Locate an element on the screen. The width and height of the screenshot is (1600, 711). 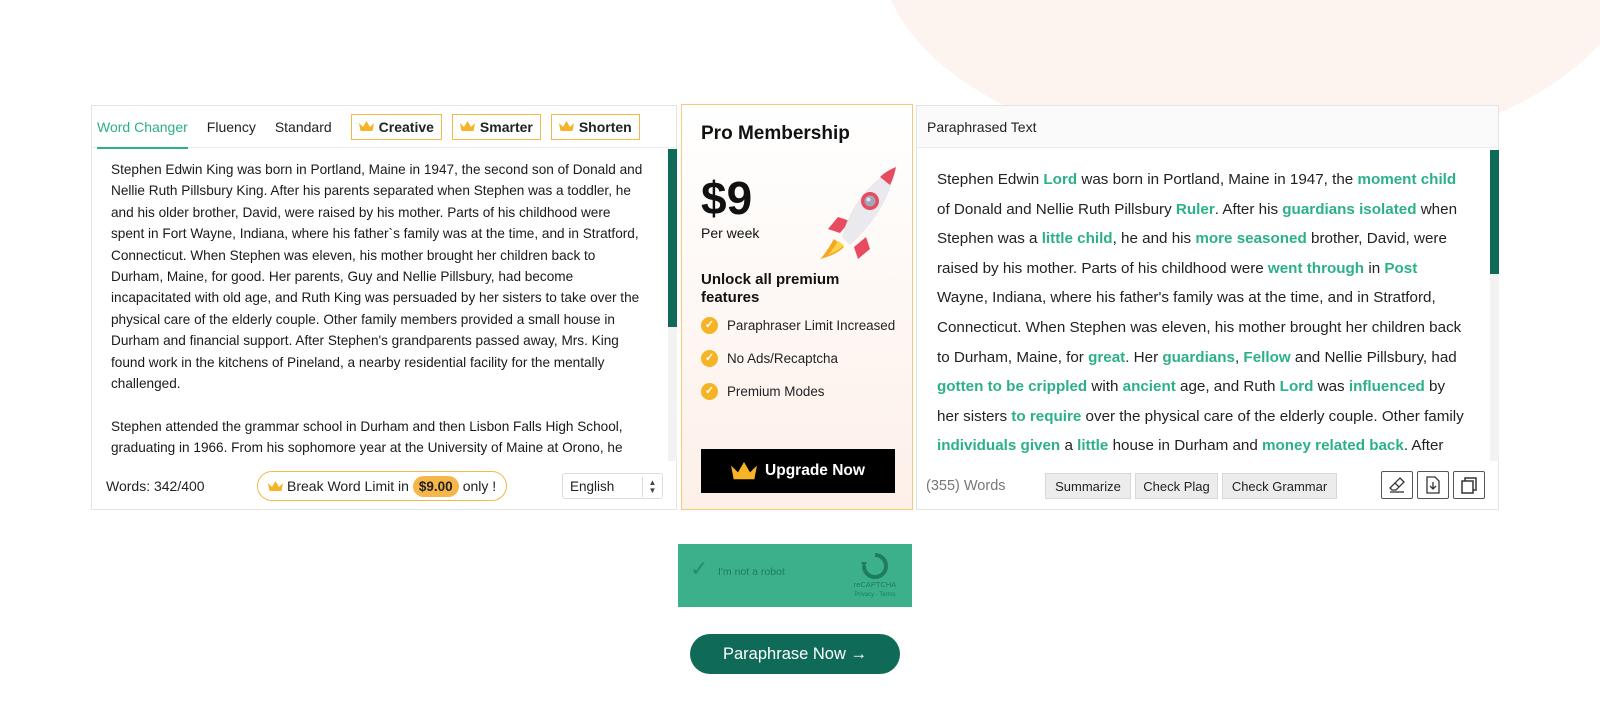
tab-shorten: Shorten is located at coordinates (595, 126).